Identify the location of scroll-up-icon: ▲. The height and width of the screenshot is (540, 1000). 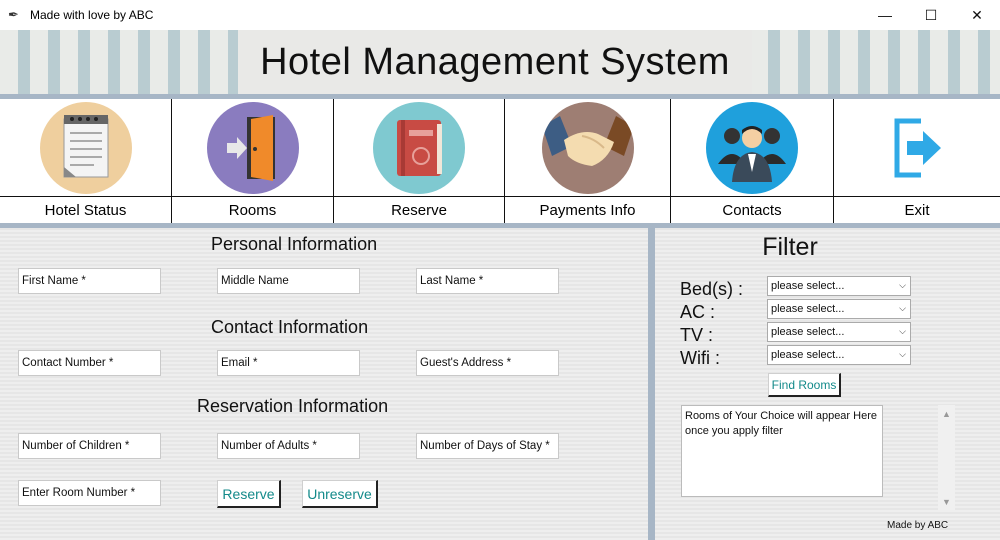
(946, 413).